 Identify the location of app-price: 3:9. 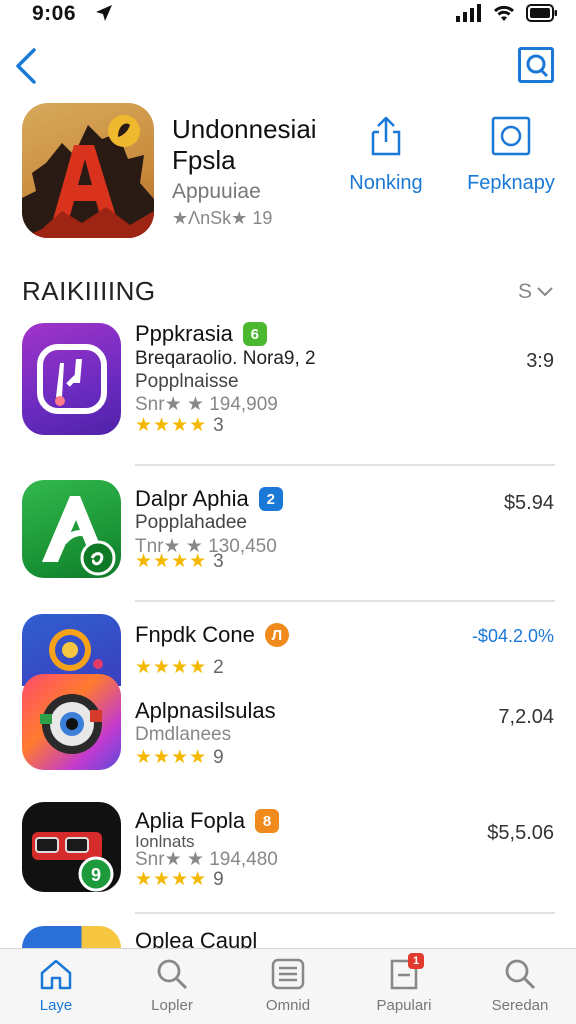
(540, 361).